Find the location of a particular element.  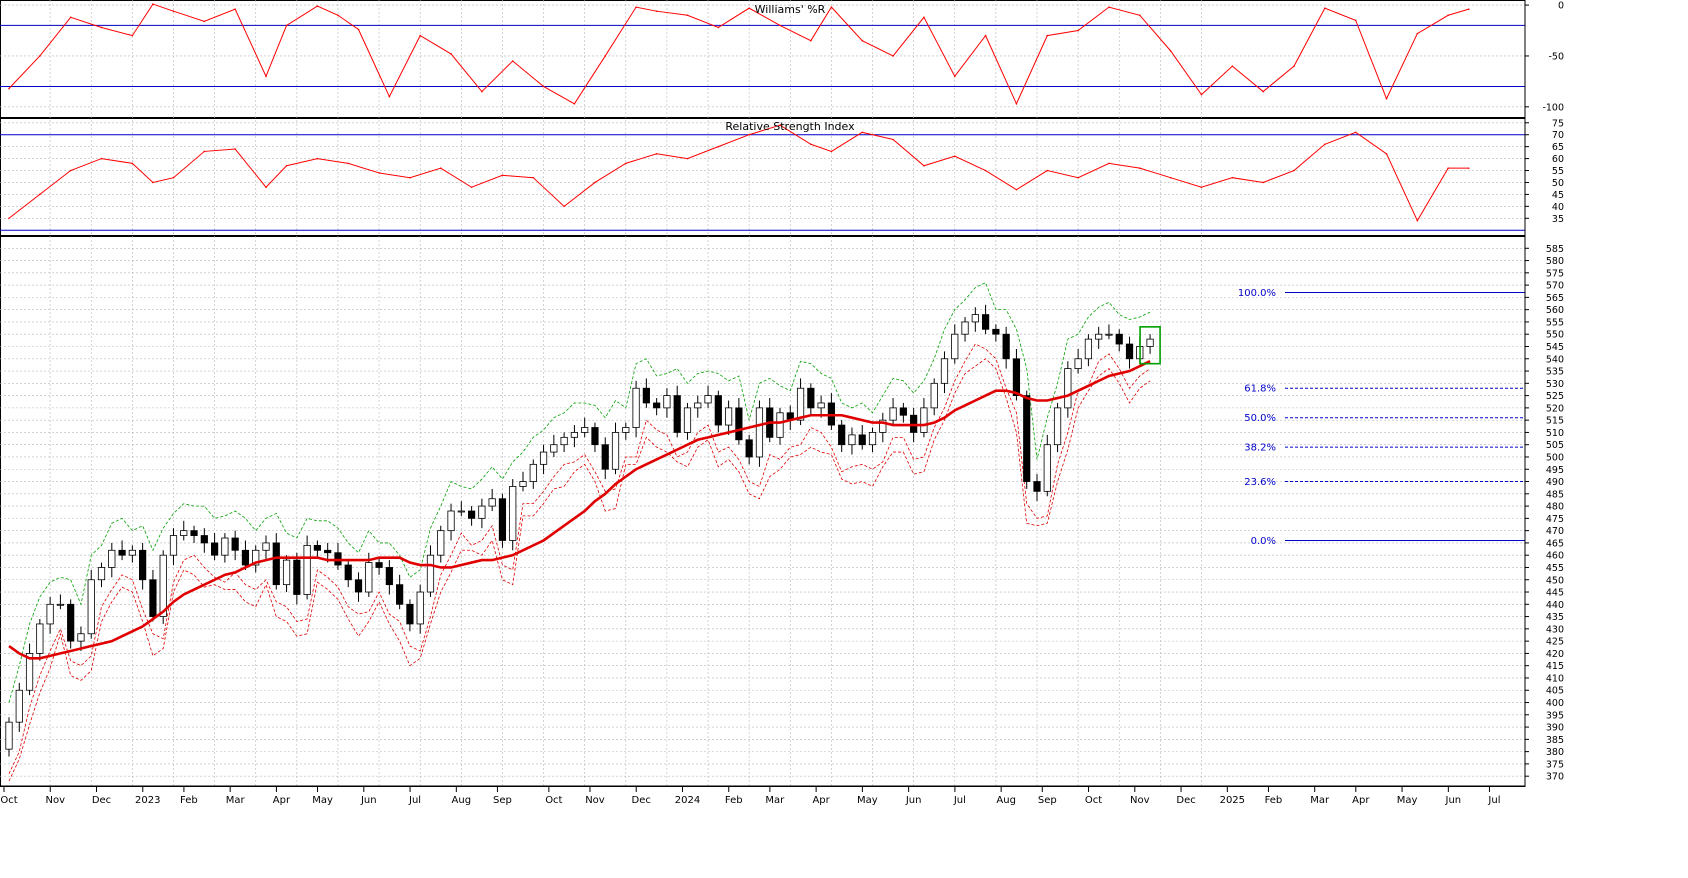

price-y-tick-label: 480 is located at coordinates (1555, 507).